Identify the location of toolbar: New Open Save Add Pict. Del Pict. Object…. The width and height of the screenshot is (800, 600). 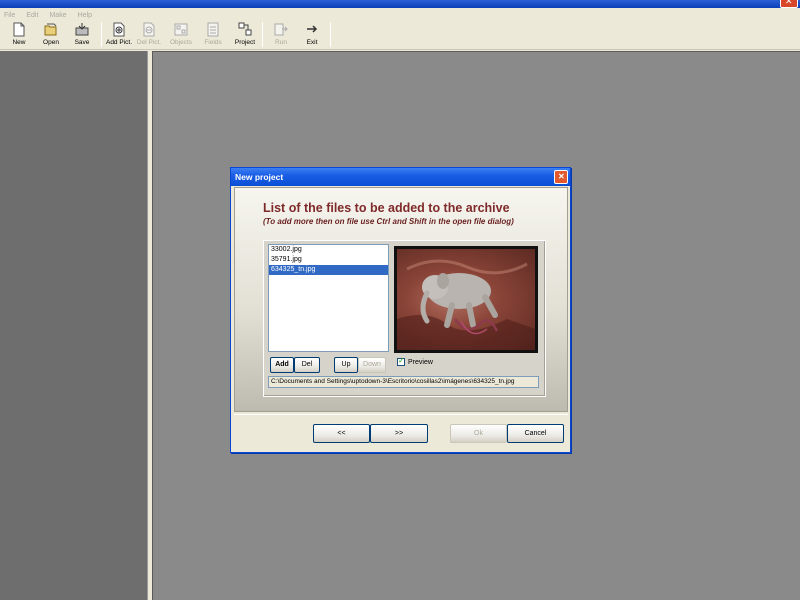
(400, 34).